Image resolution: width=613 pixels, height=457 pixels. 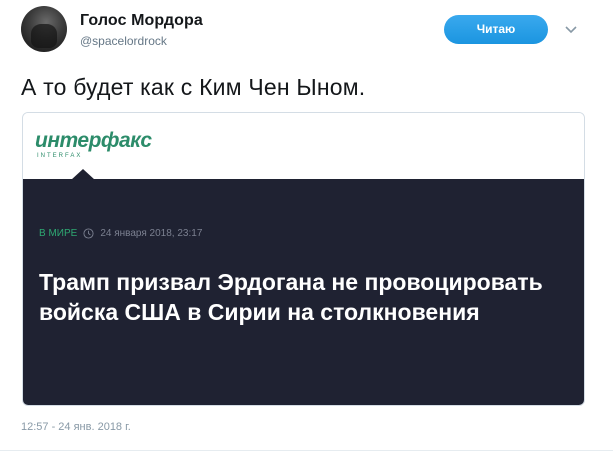 I want to click on divider, so click(x=306, y=450).